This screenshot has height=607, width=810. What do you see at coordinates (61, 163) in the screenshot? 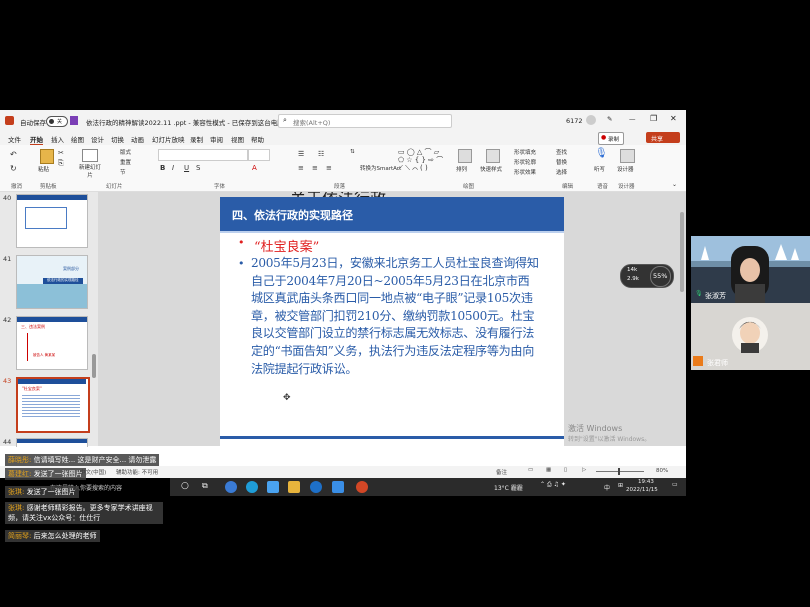
I see `copy-icon: ⎘` at bounding box center [61, 163].